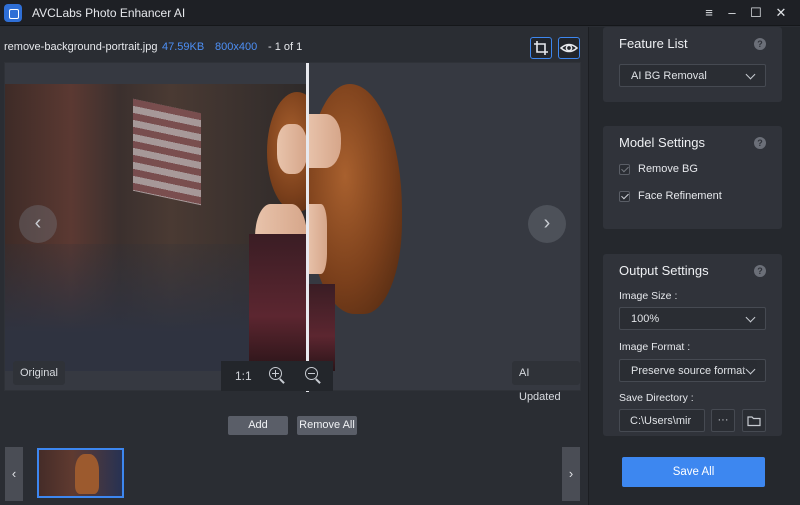 Image resolution: width=800 pixels, height=505 pixels. Describe the element at coordinates (781, 13) in the screenshot. I see `close-icon: ✕` at that location.